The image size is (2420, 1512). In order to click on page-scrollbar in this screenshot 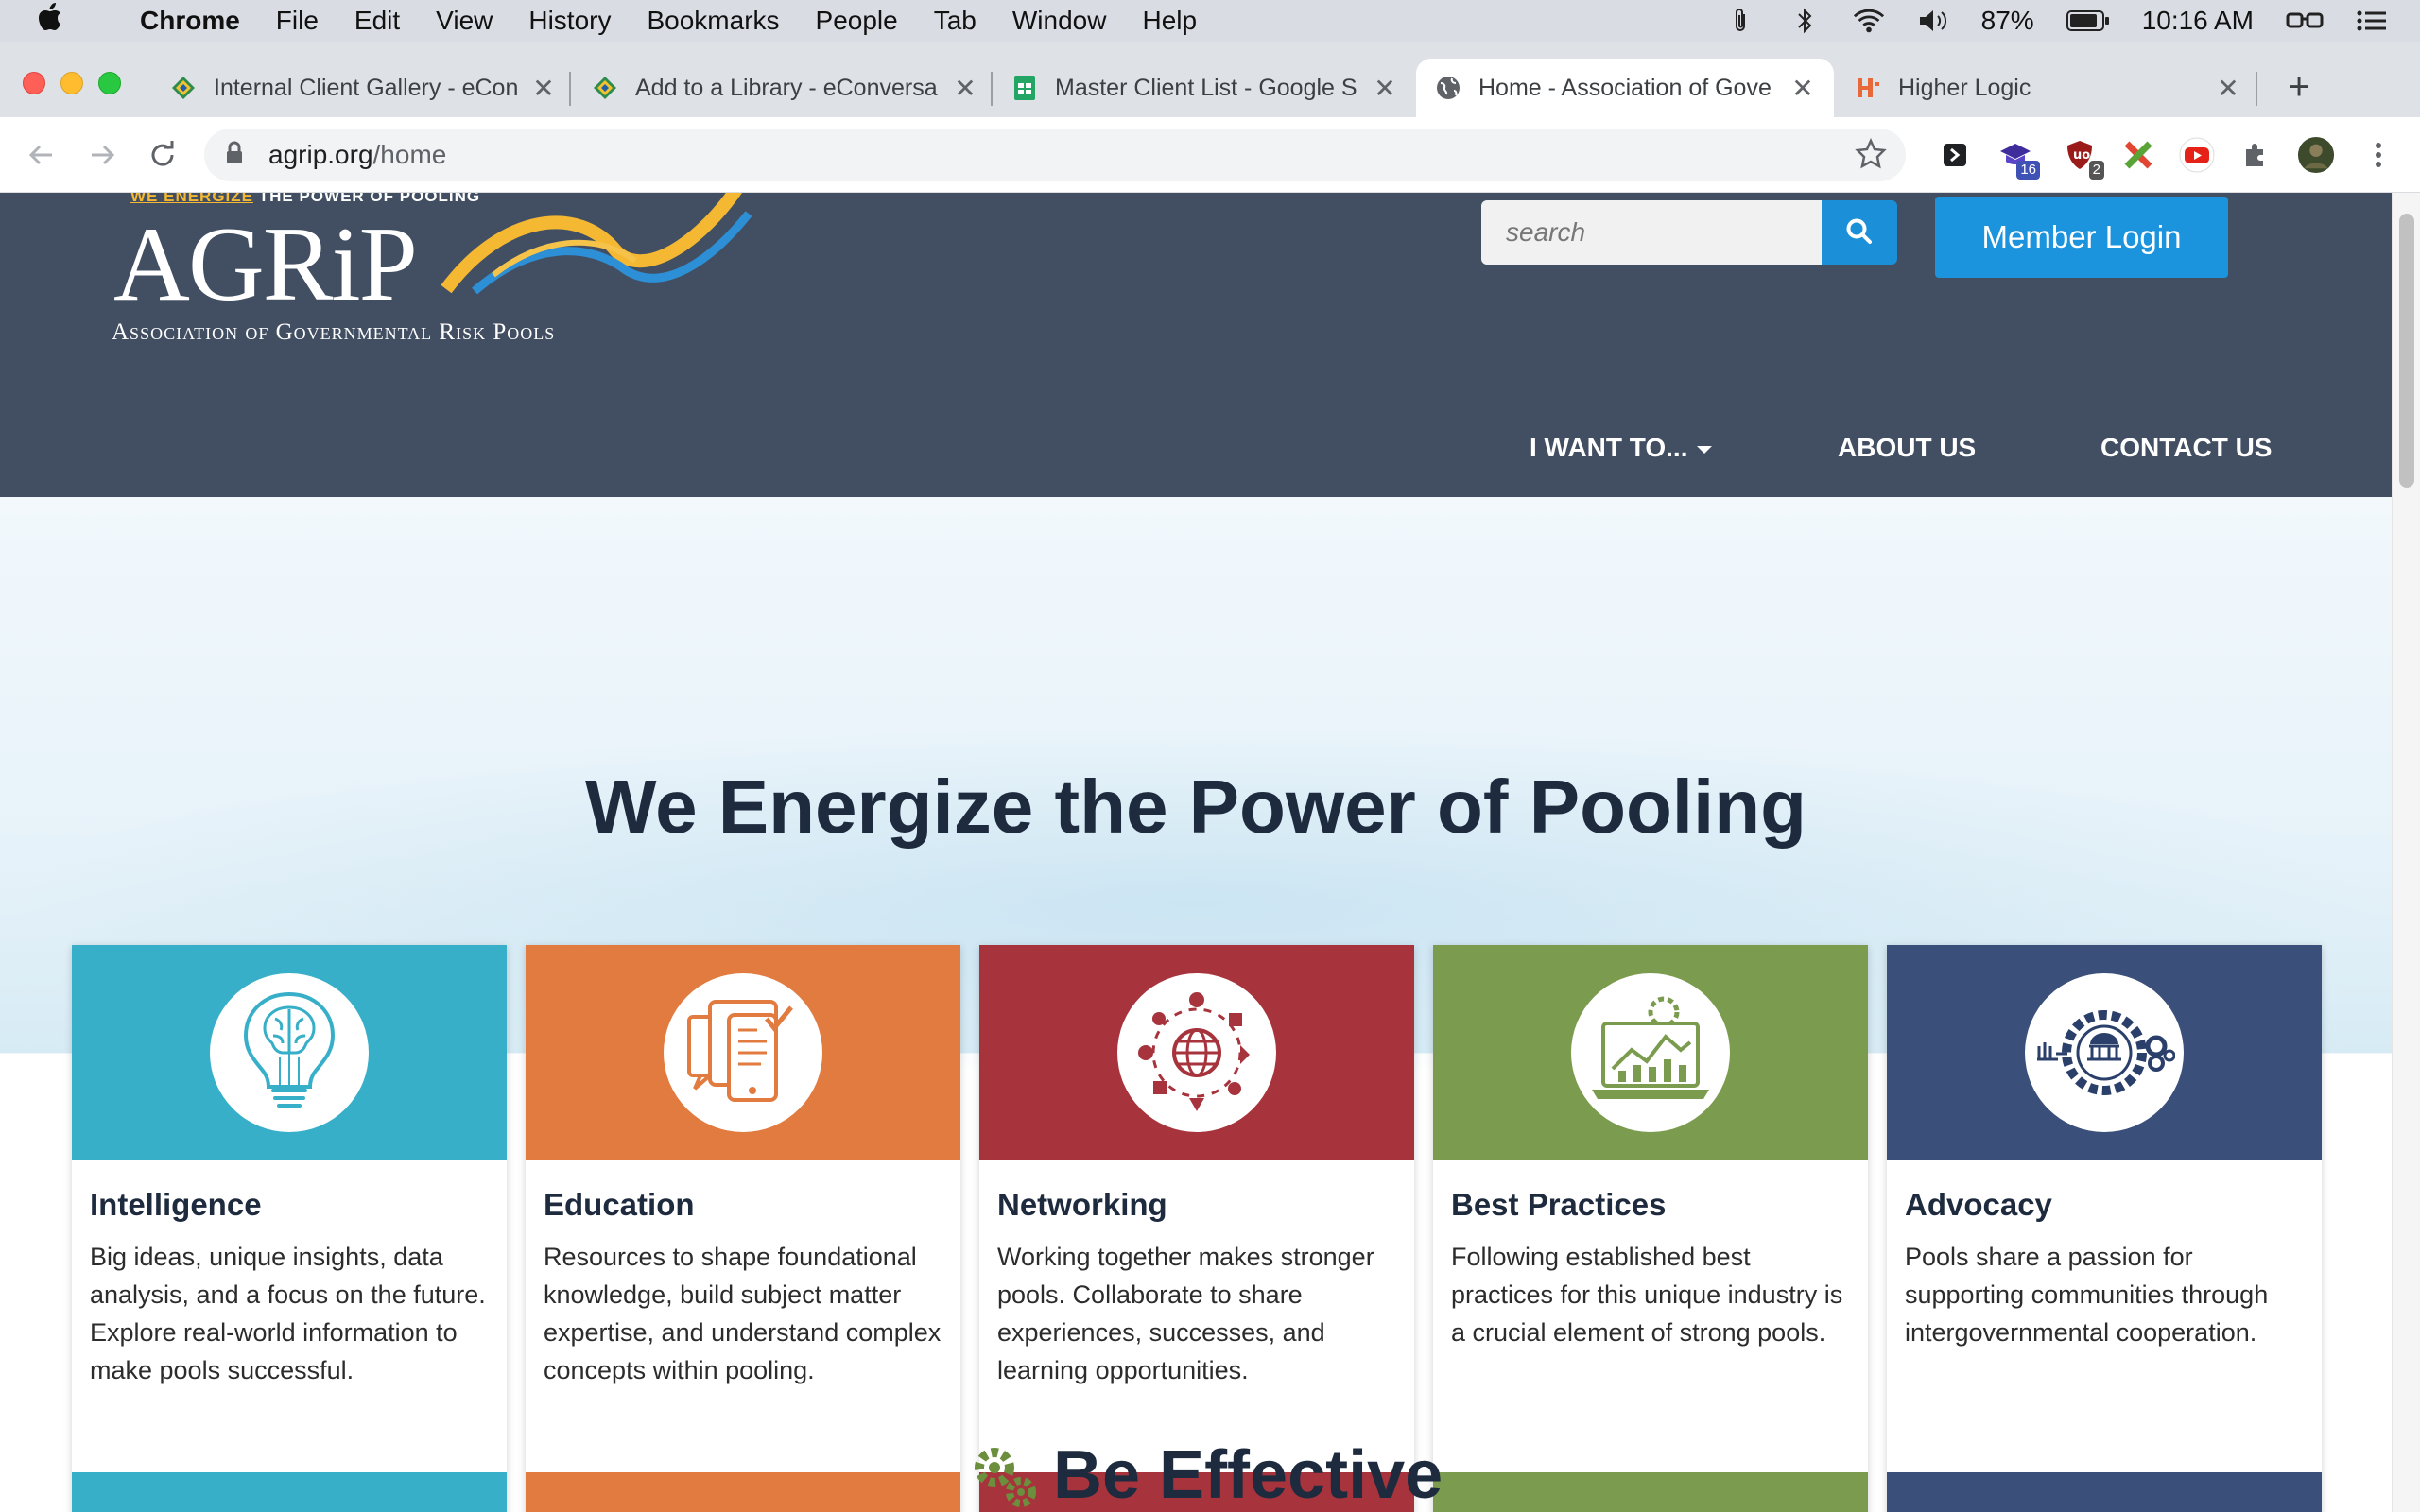, I will do `click(2406, 852)`.